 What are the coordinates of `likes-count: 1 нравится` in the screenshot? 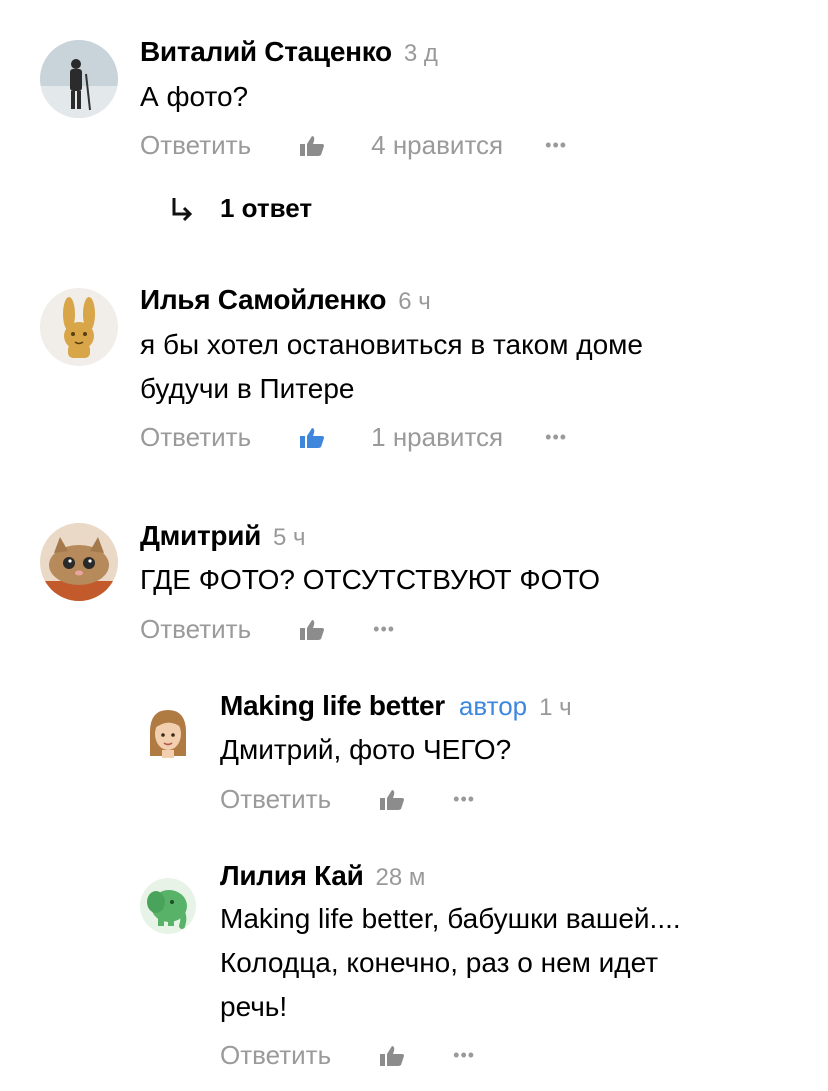 It's located at (437, 437).